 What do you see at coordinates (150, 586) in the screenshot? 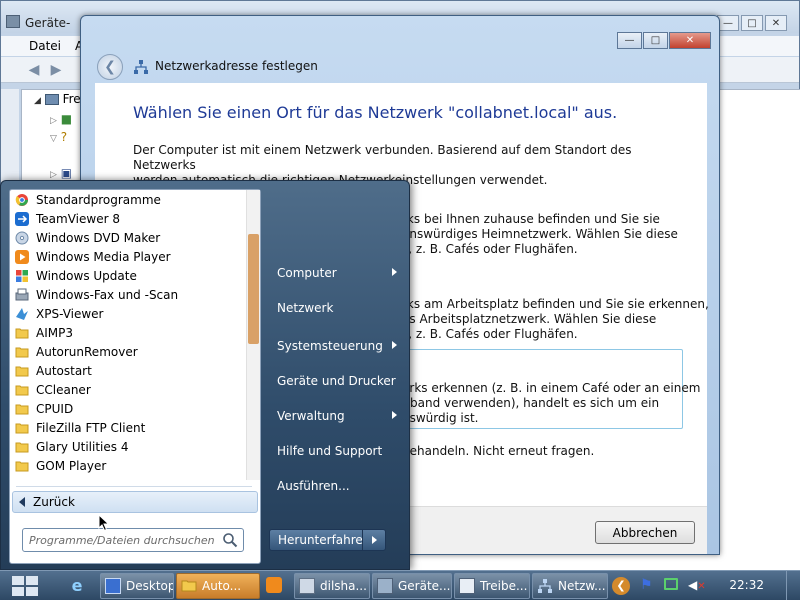
I see `taskbar-button-label: Desktop` at bounding box center [150, 586].